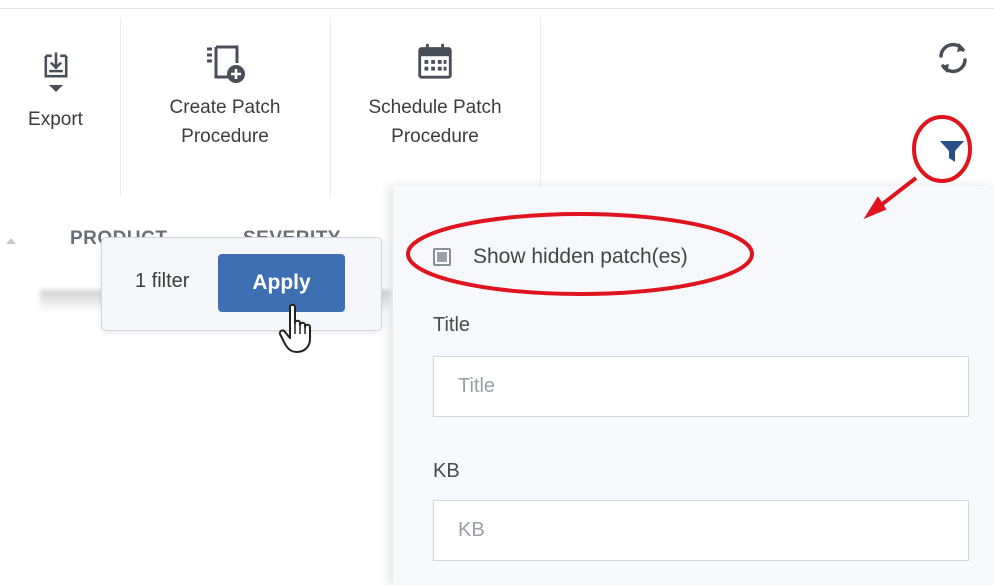 This screenshot has width=994, height=585. Describe the element at coordinates (55, 65) in the screenshot. I see `download-tray-icon` at that location.